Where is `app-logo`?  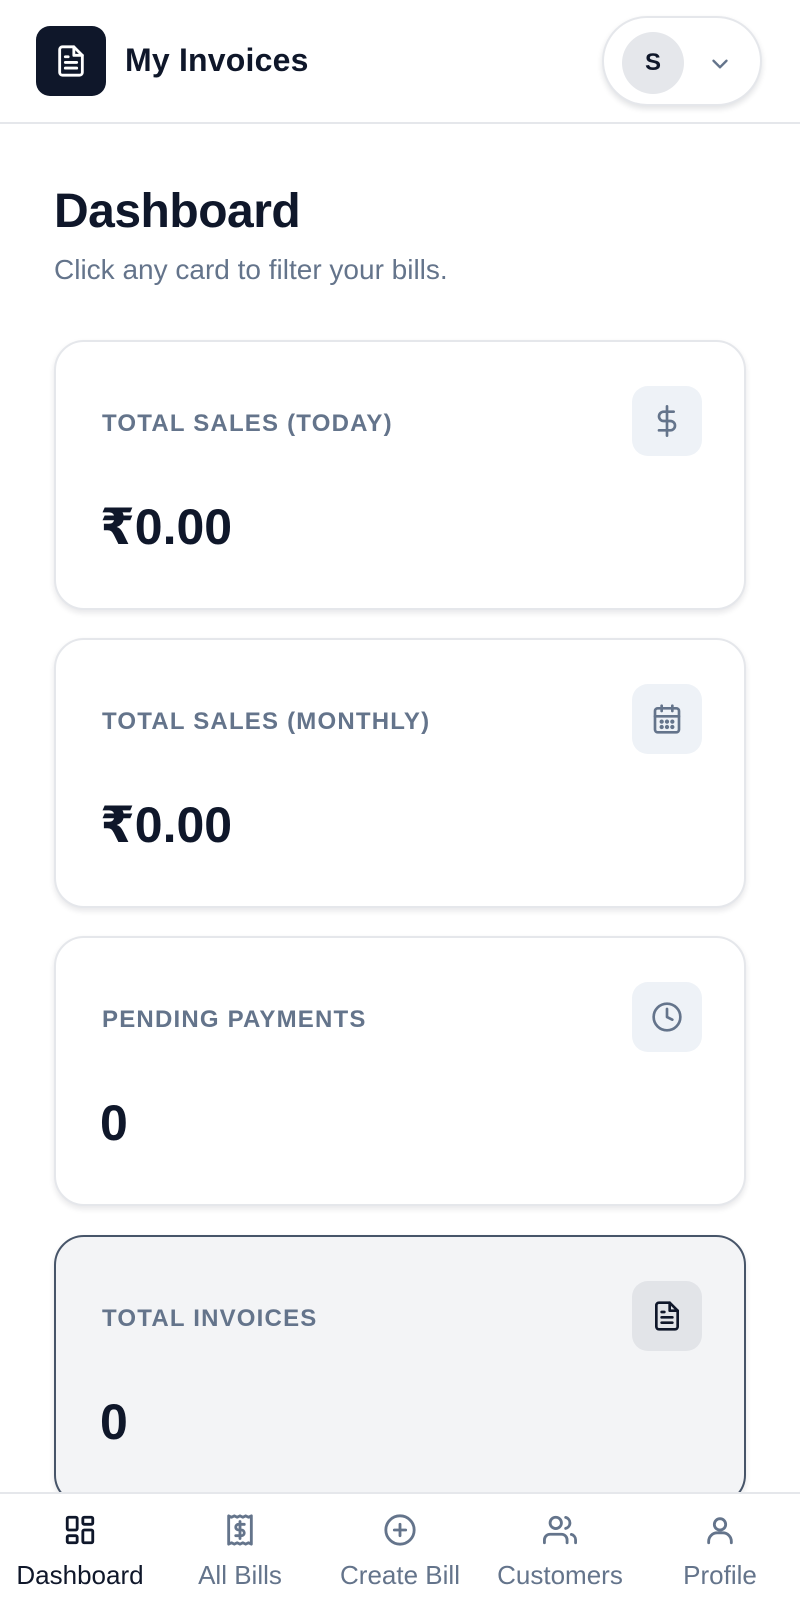
app-logo is located at coordinates (71, 61).